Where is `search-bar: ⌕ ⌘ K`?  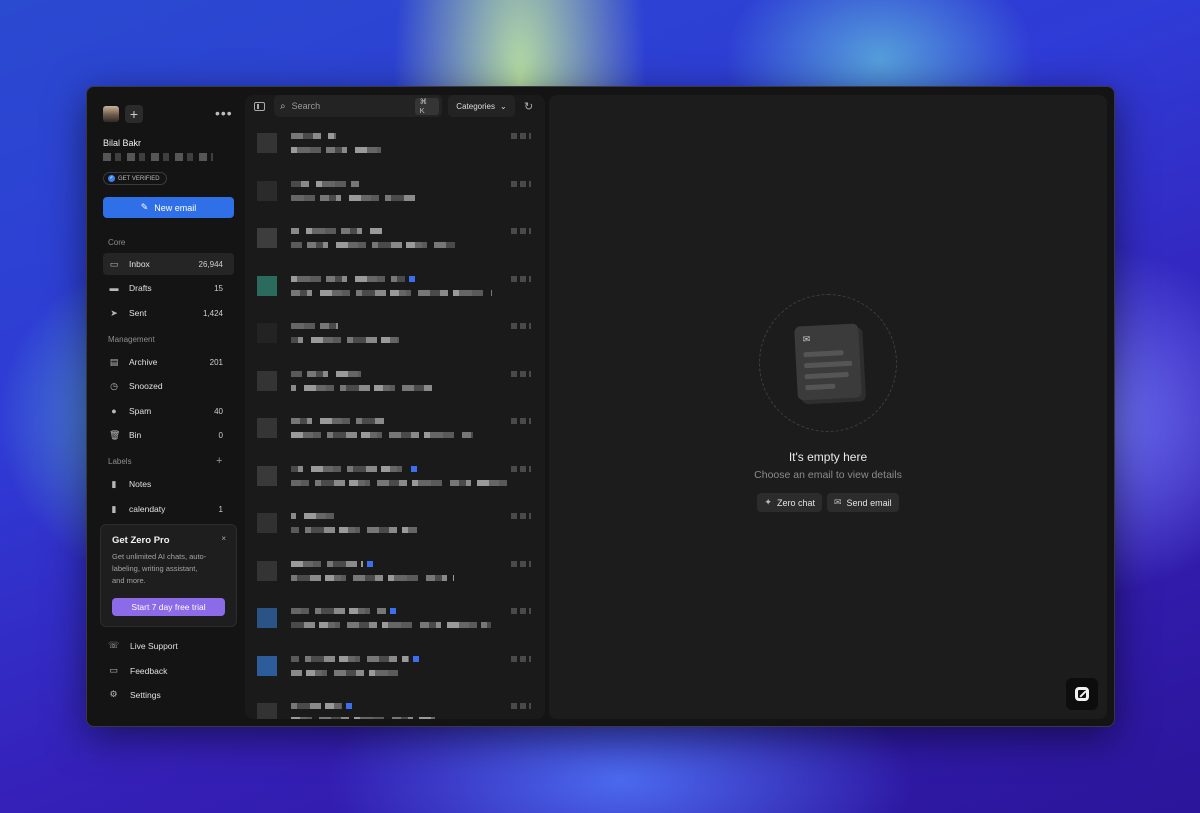
search-bar: ⌕ ⌘ K is located at coordinates (358, 106).